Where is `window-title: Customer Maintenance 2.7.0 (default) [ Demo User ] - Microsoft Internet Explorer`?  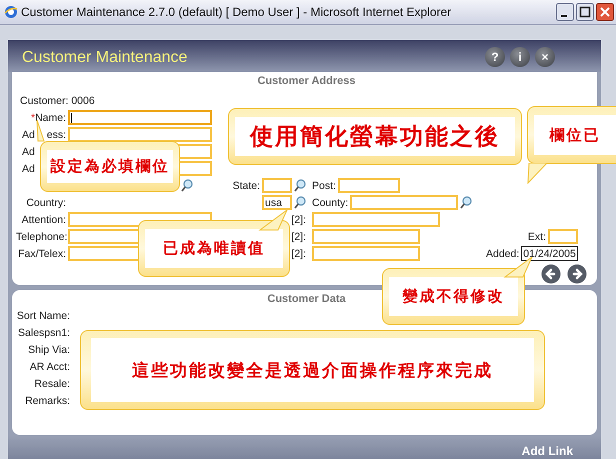
window-title: Customer Maintenance 2.7.0 (default) [ Demo User ] - Microsoft Internet Explorer is located at coordinates (236, 12).